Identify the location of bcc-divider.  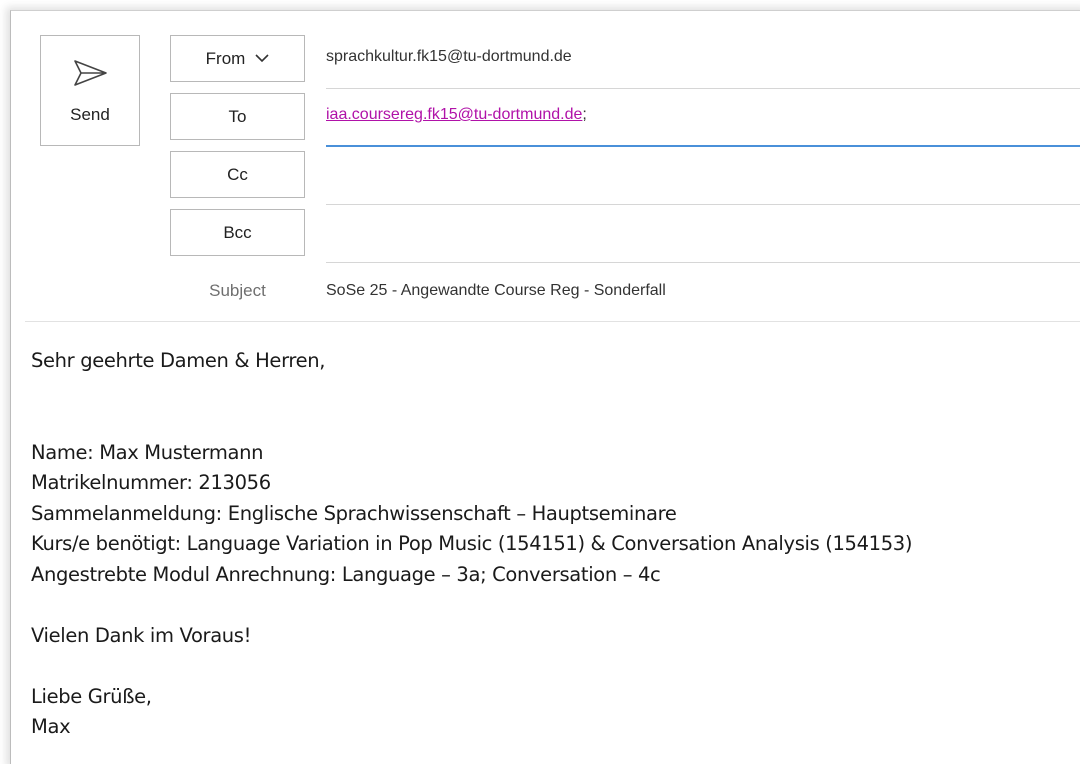
(703, 262).